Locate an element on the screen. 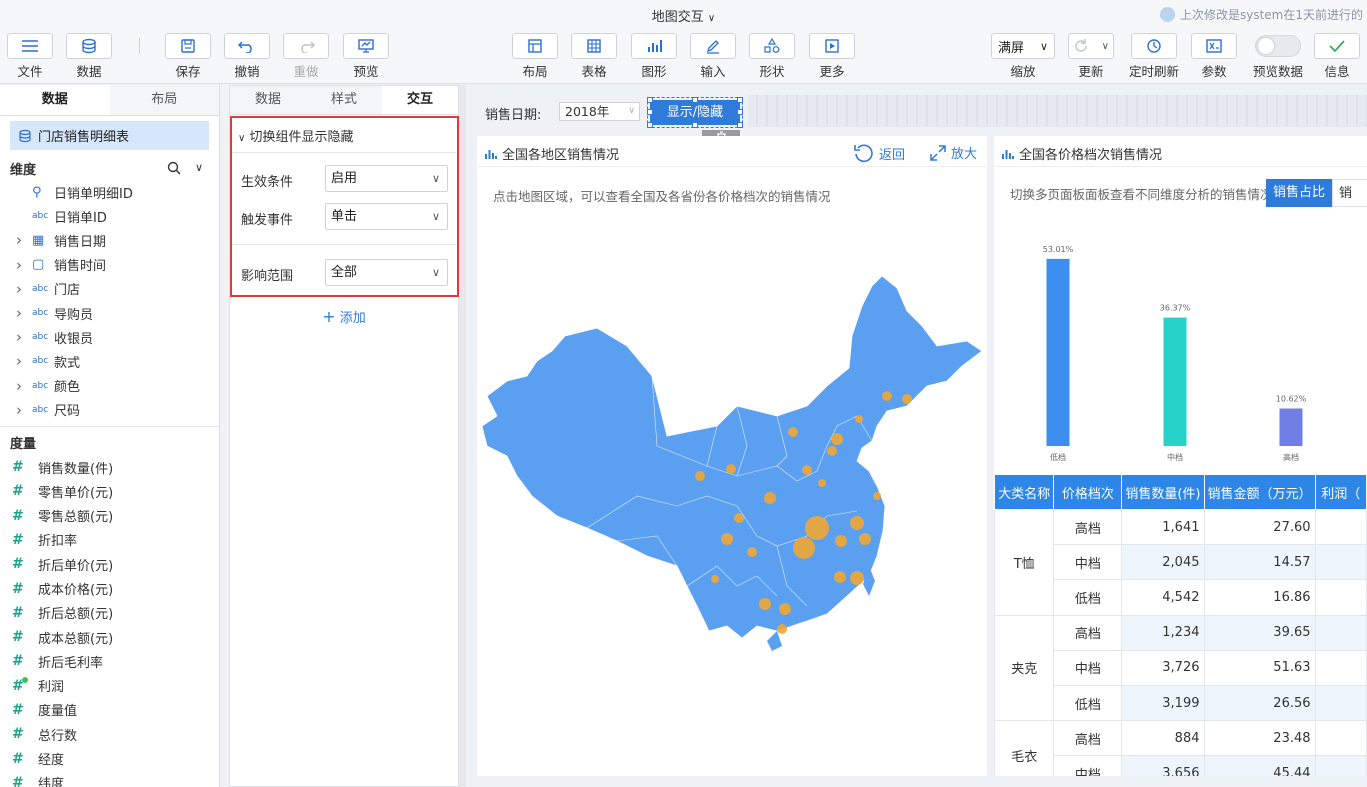 The width and height of the screenshot is (1367, 787). table-header-cell: 大类名称 is located at coordinates (1024, 492).